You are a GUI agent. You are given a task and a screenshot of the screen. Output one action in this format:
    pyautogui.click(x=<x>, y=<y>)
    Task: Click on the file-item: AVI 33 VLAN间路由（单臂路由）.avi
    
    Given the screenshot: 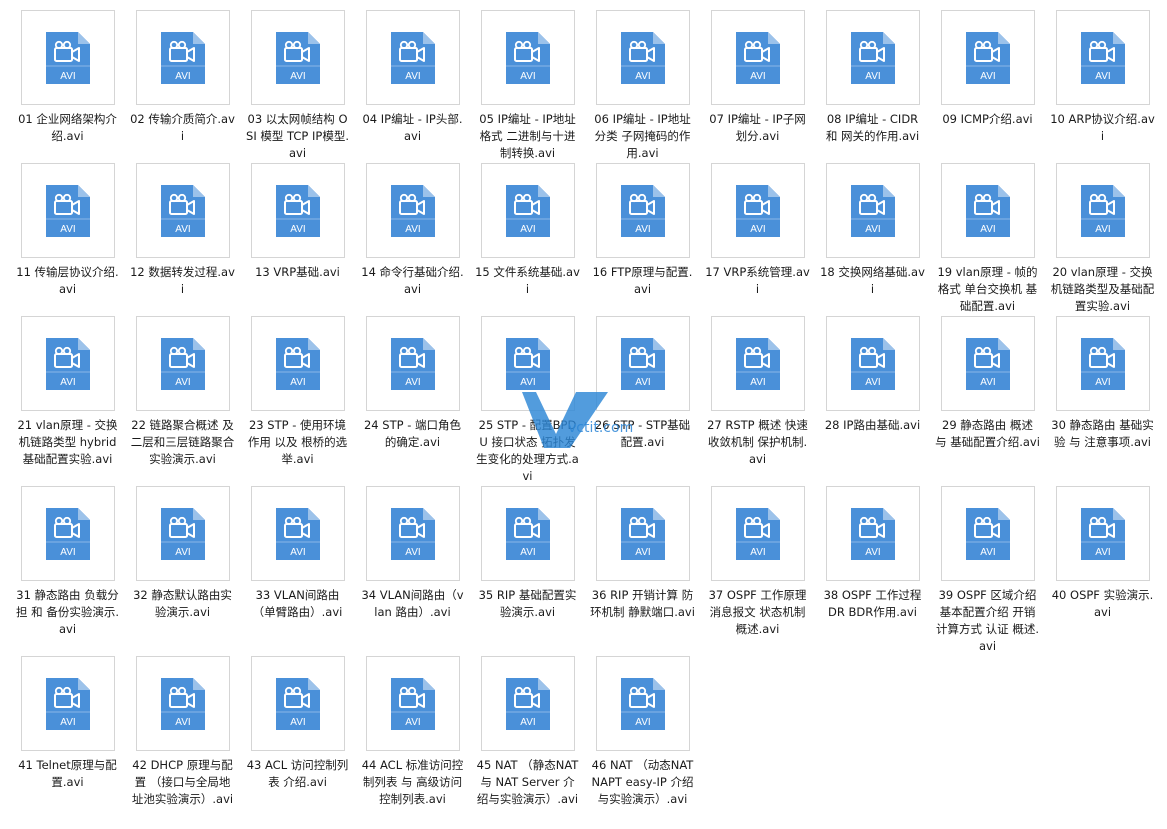 What is the action you would take?
    pyautogui.click(x=297, y=571)
    